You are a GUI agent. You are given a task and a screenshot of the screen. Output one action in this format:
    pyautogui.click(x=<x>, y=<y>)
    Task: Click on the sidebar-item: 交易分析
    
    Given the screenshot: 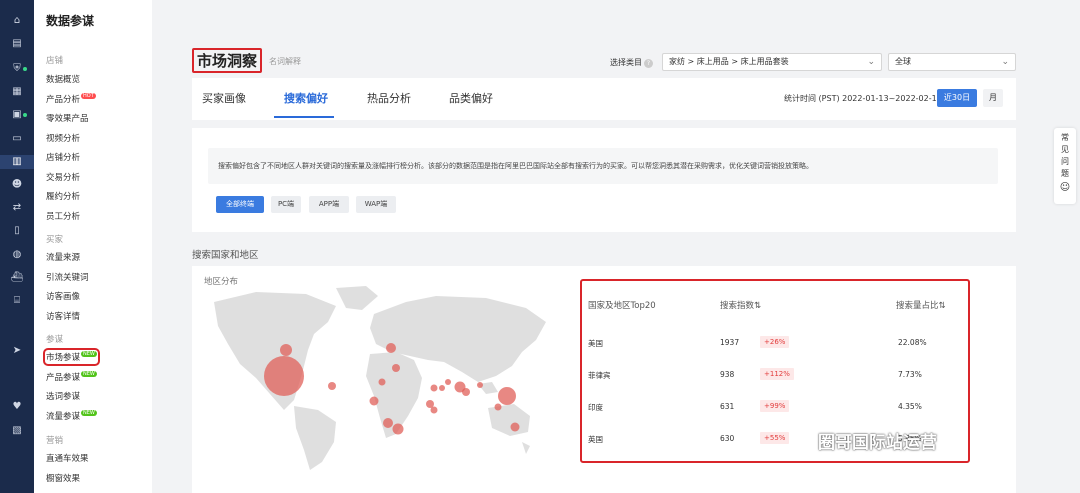 What is the action you would take?
    pyautogui.click(x=63, y=177)
    